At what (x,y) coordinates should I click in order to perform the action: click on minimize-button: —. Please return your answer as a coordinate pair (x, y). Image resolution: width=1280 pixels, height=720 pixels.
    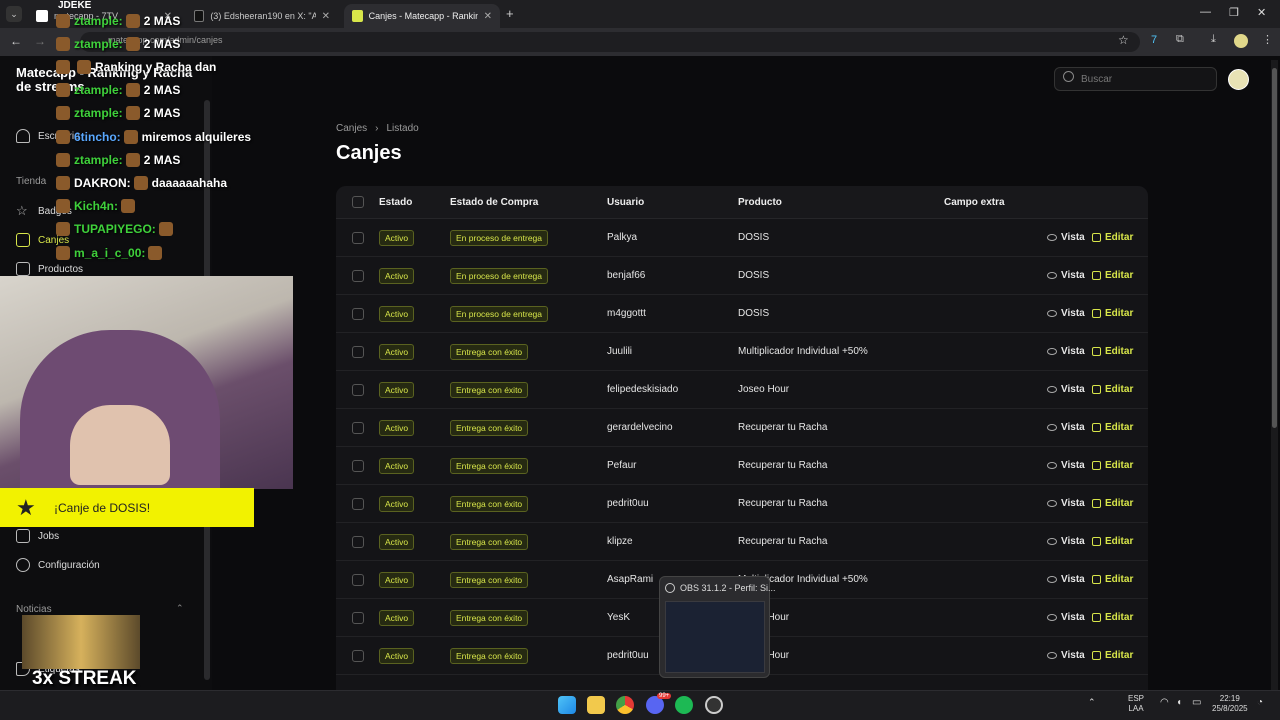
    Looking at the image, I should click on (1205, 12).